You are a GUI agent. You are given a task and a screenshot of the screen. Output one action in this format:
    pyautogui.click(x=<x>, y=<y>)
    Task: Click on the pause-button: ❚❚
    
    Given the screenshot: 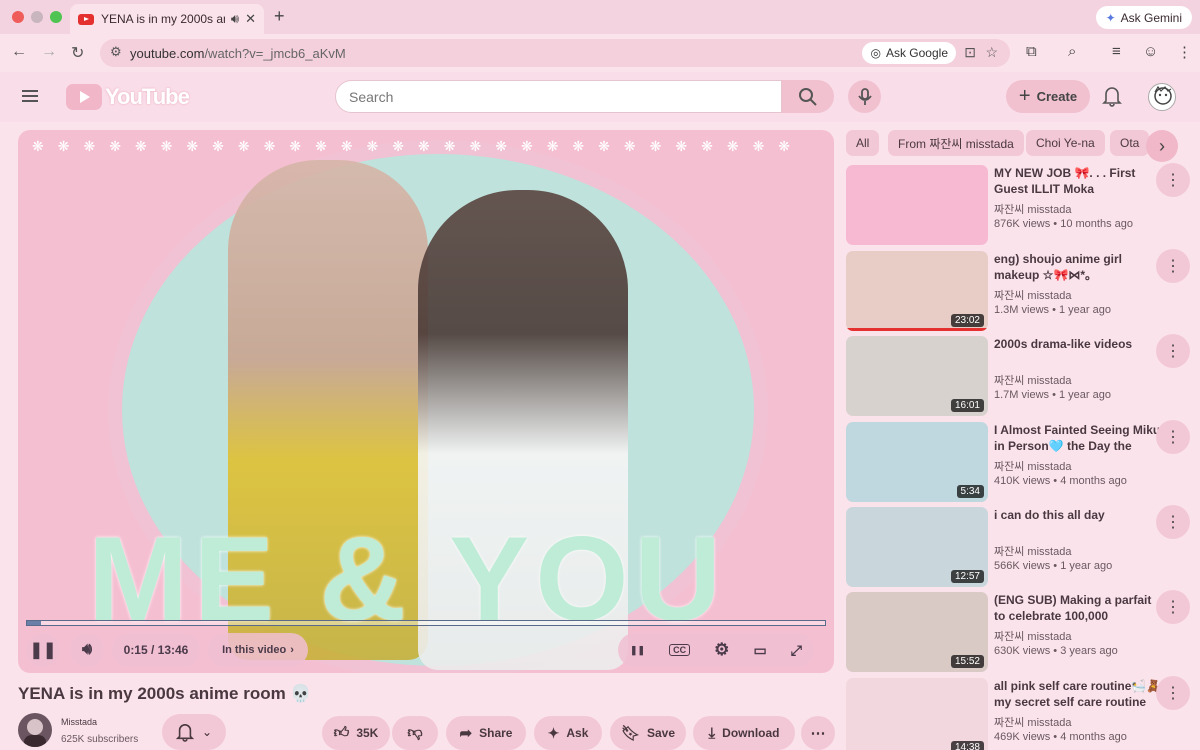 What is the action you would take?
    pyautogui.click(x=43, y=650)
    